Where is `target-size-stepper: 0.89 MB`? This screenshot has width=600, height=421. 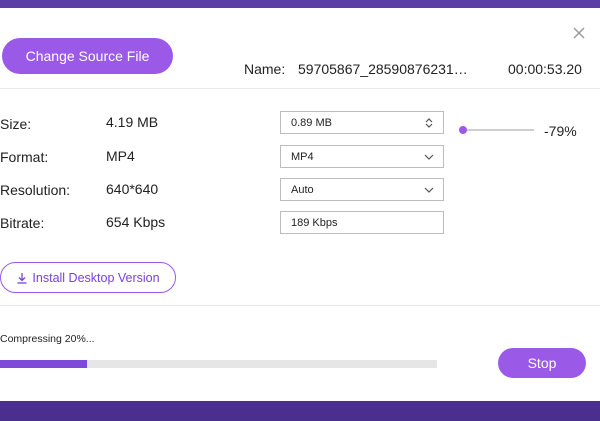
target-size-stepper: 0.89 MB is located at coordinates (362, 122).